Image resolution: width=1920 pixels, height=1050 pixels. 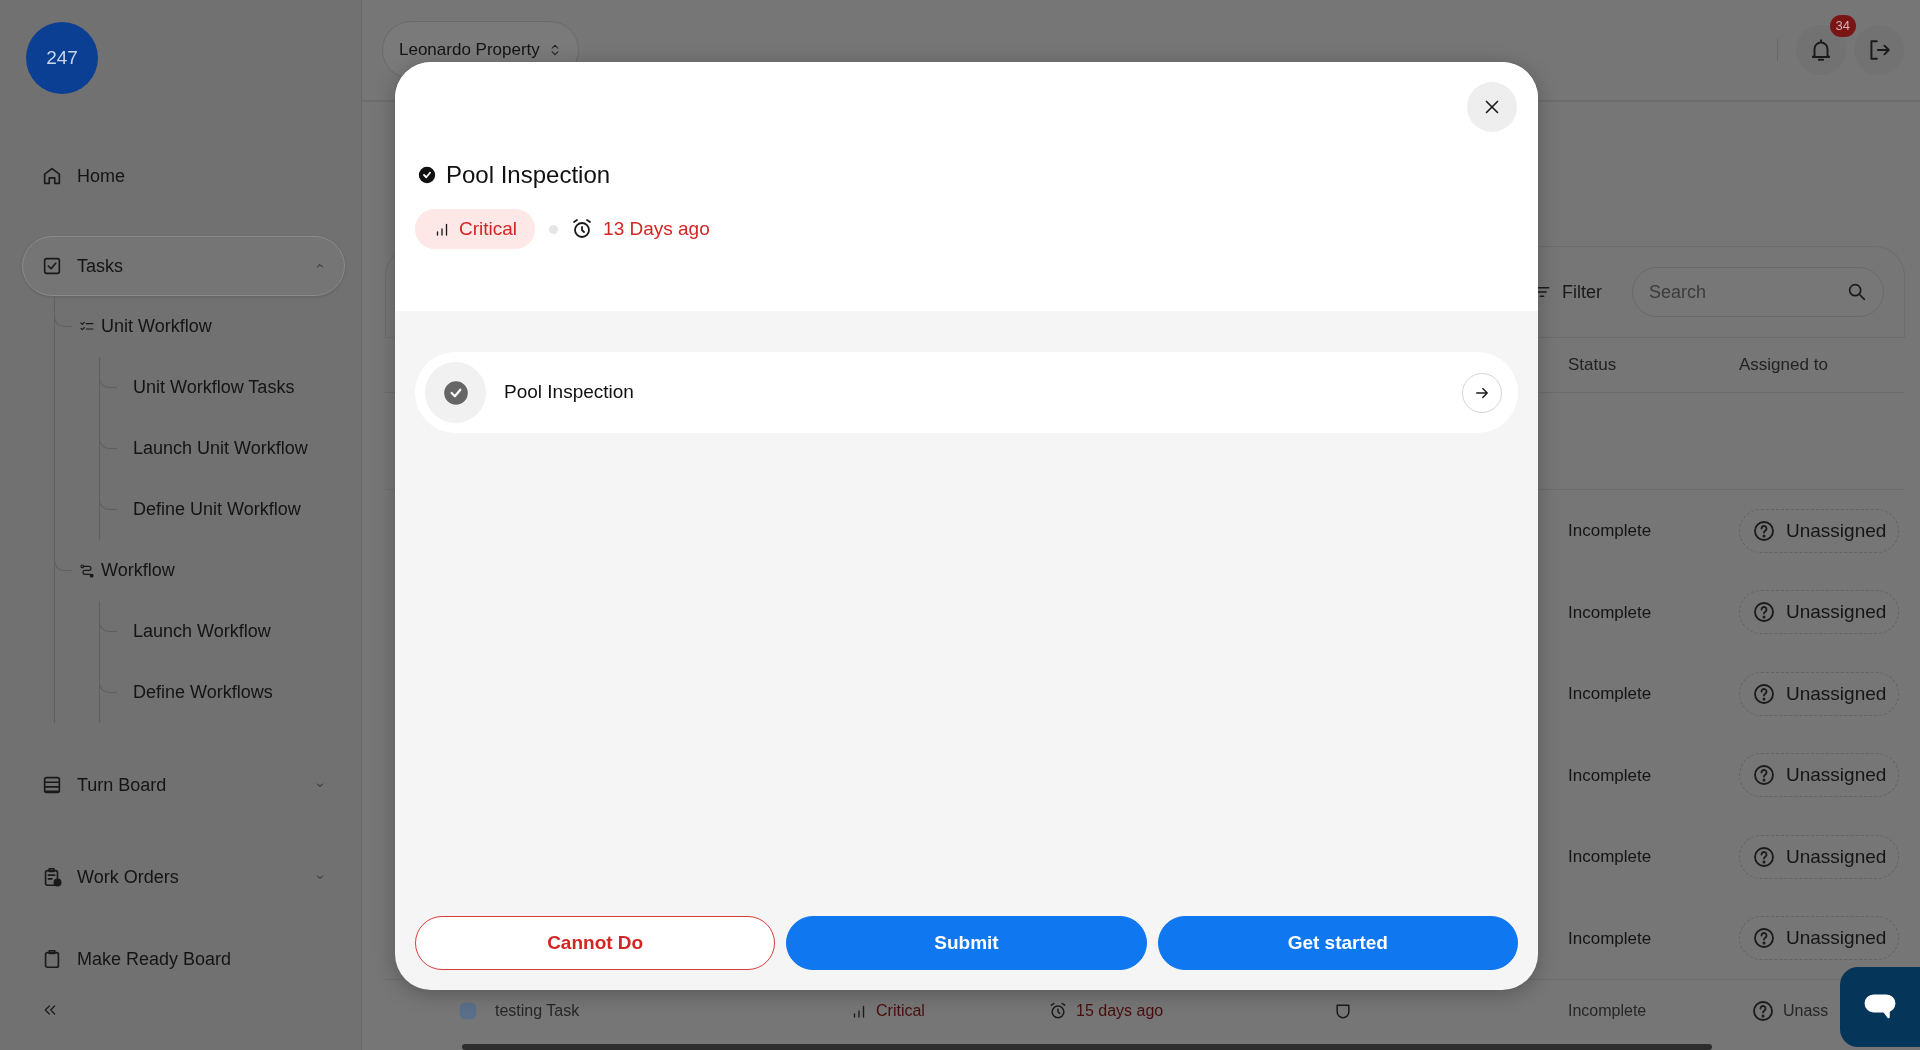 What do you see at coordinates (1120, 1010) in the screenshot?
I see `due-text: 15 days ago` at bounding box center [1120, 1010].